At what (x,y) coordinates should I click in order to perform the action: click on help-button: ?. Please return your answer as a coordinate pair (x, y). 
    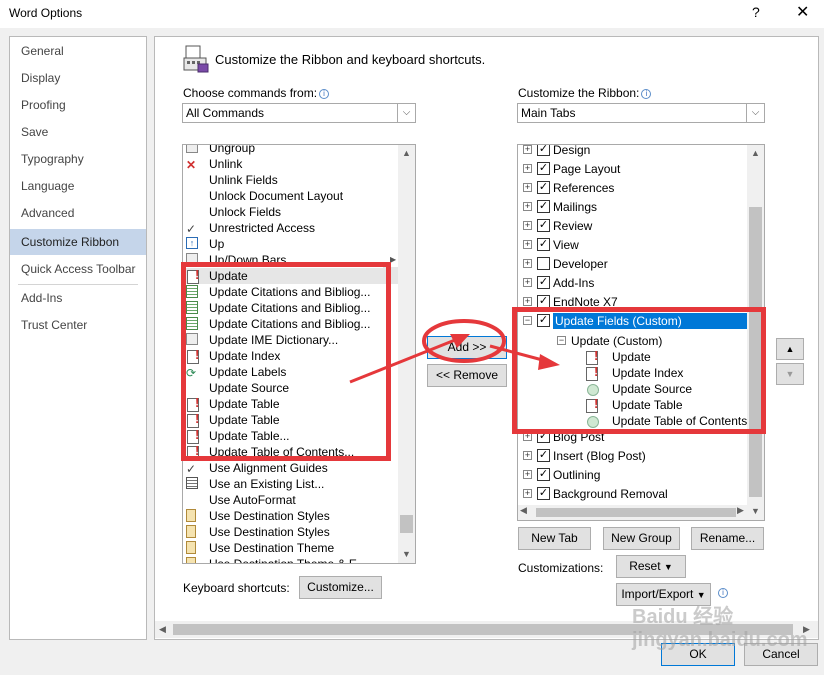
    Looking at the image, I should click on (756, 12).